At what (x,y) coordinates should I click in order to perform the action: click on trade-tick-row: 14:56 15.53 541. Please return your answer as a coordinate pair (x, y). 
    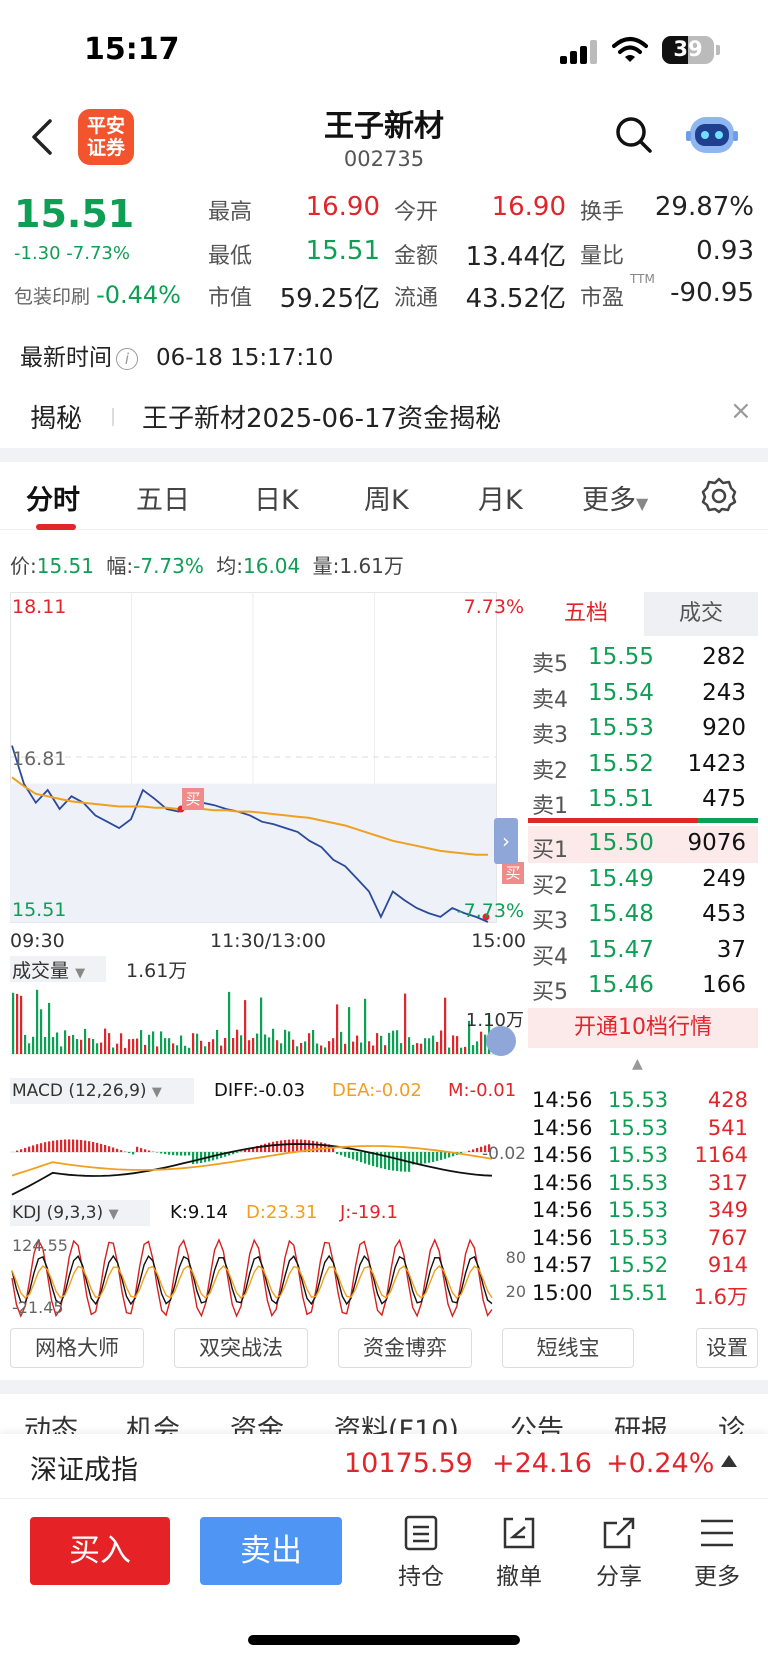
    Looking at the image, I should click on (643, 1128).